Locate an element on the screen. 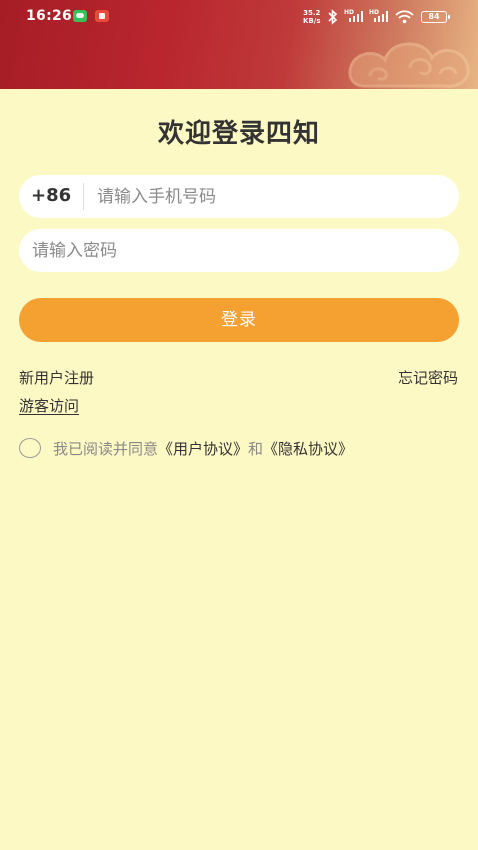 The width and height of the screenshot is (478, 850). status-bar: 16:26 35.2 KB/s HD HD 84 is located at coordinates (239, 17).